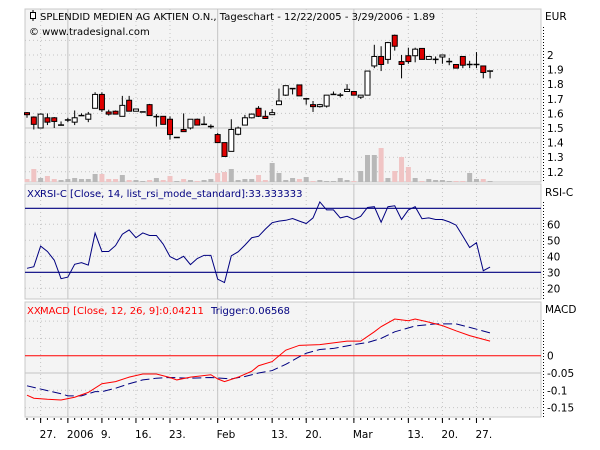 This screenshot has width=600, height=450. Describe the element at coordinates (560, 409) in the screenshot. I see `macd-tick-label: -0.15` at that location.